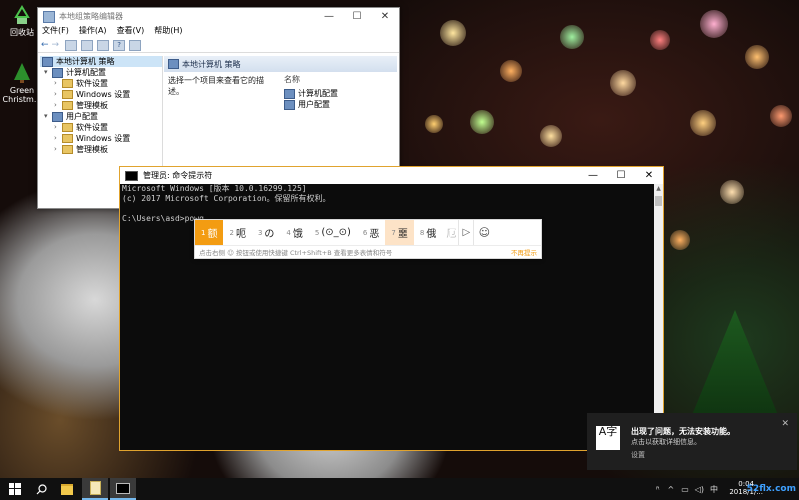 This screenshot has height=500, width=799. I want to click on candidate-item: 8 俄, so click(428, 232).